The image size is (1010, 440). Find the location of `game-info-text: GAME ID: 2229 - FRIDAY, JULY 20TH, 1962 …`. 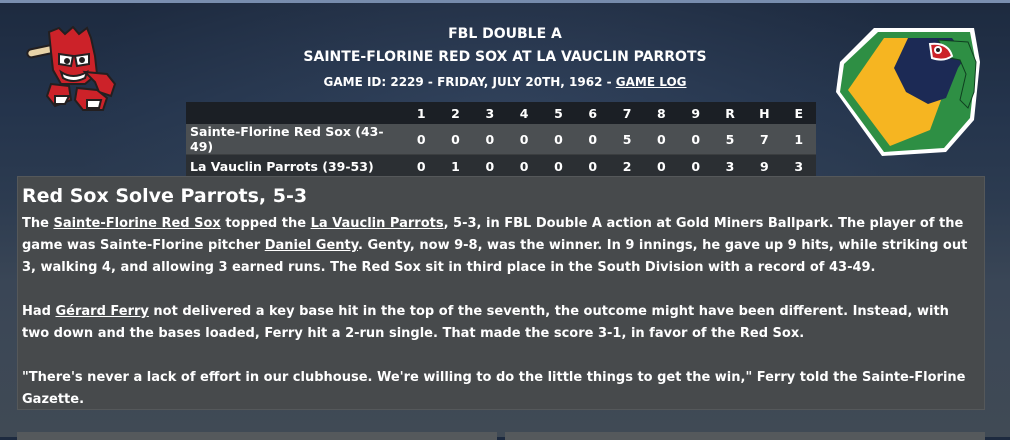

game-info-text: GAME ID: 2229 - FRIDAY, JULY 20TH, 1962 … is located at coordinates (469, 82).